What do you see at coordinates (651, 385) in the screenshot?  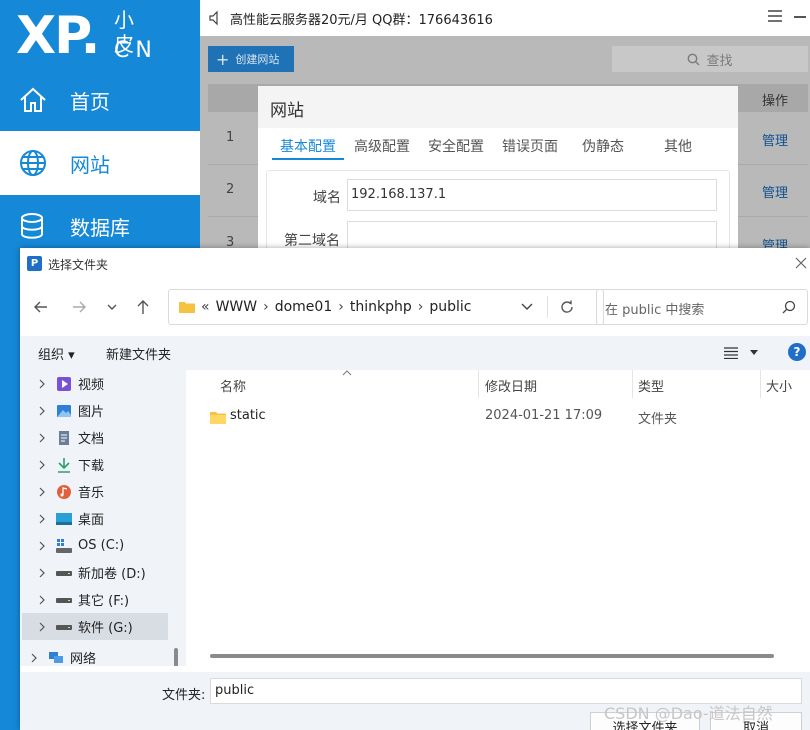 I see `column-type: 类型` at bounding box center [651, 385].